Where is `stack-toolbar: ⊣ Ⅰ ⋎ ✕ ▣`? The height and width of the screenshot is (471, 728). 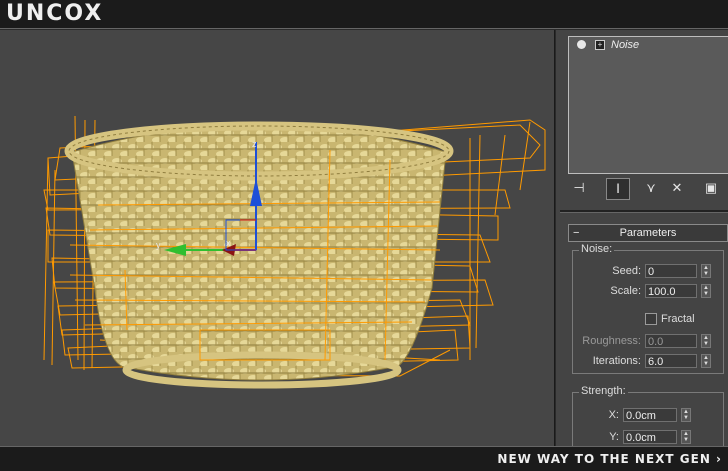
stack-toolbar: ⊣ Ⅰ ⋎ ✕ ▣ is located at coordinates (644, 188).